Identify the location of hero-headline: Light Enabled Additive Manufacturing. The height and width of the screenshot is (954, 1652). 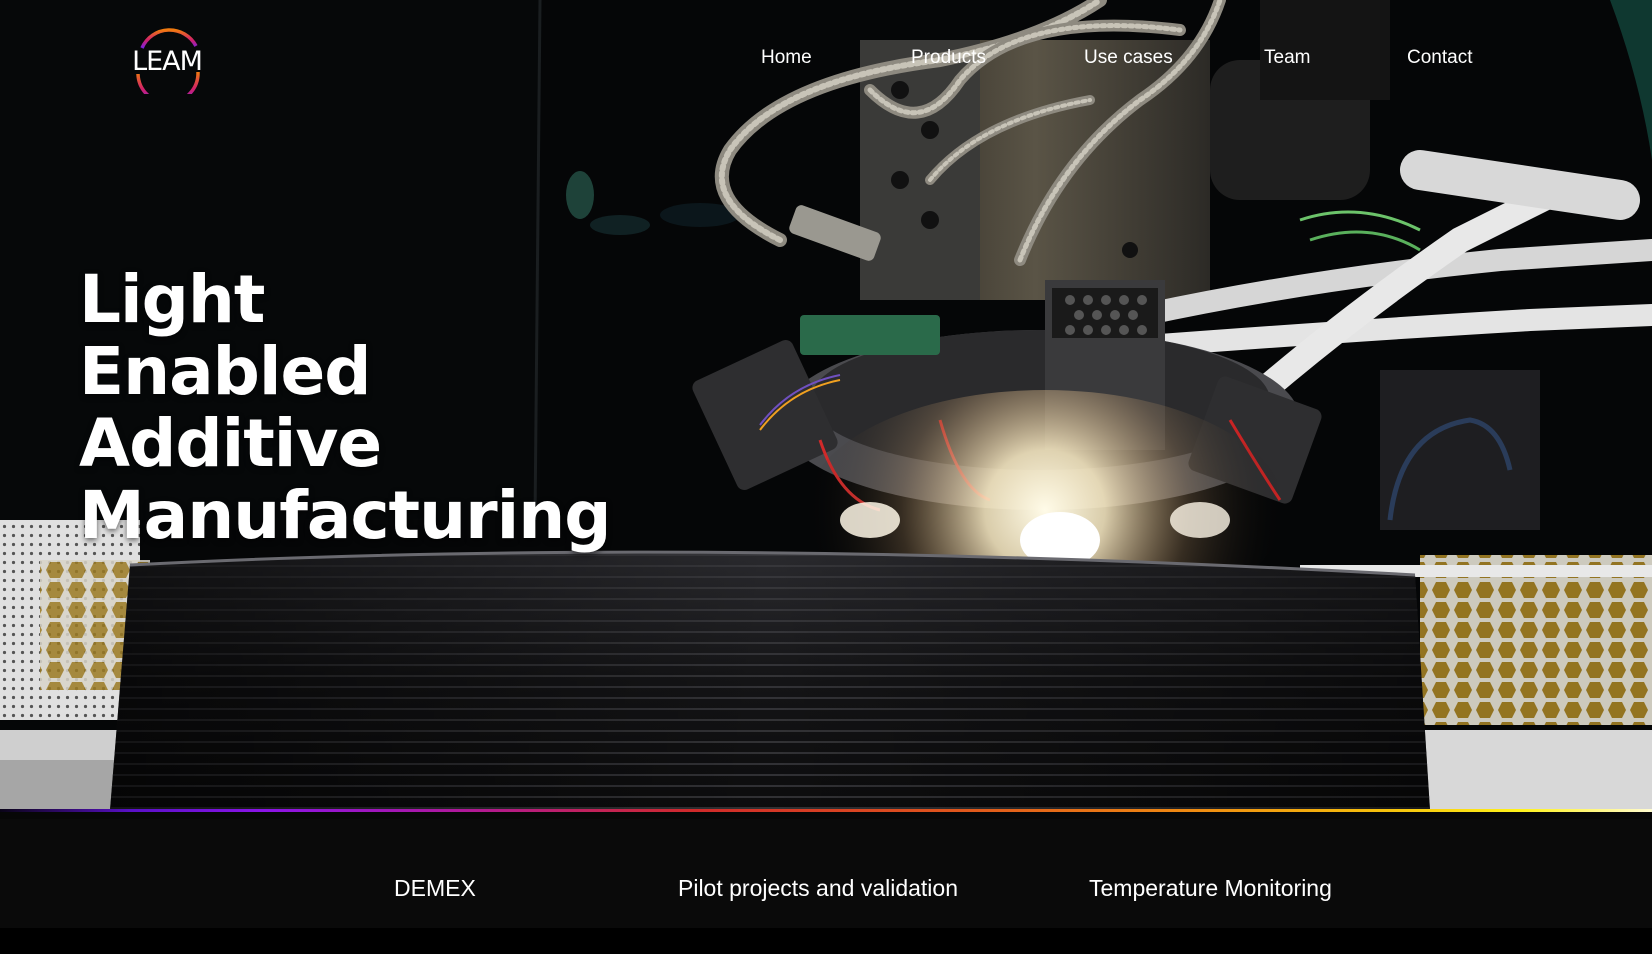
(345, 408).